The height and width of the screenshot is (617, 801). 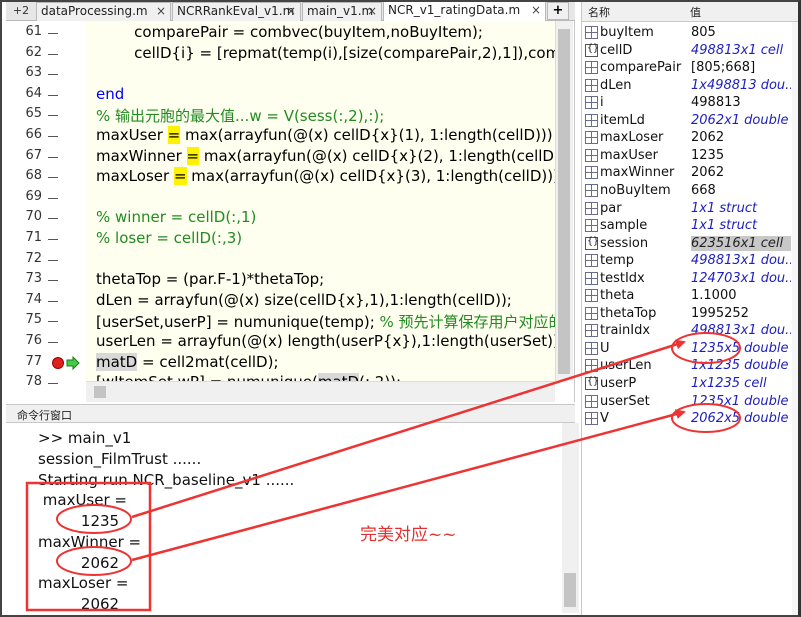 What do you see at coordinates (570, 518) in the screenshot?
I see `command-window-scrollbar` at bounding box center [570, 518].